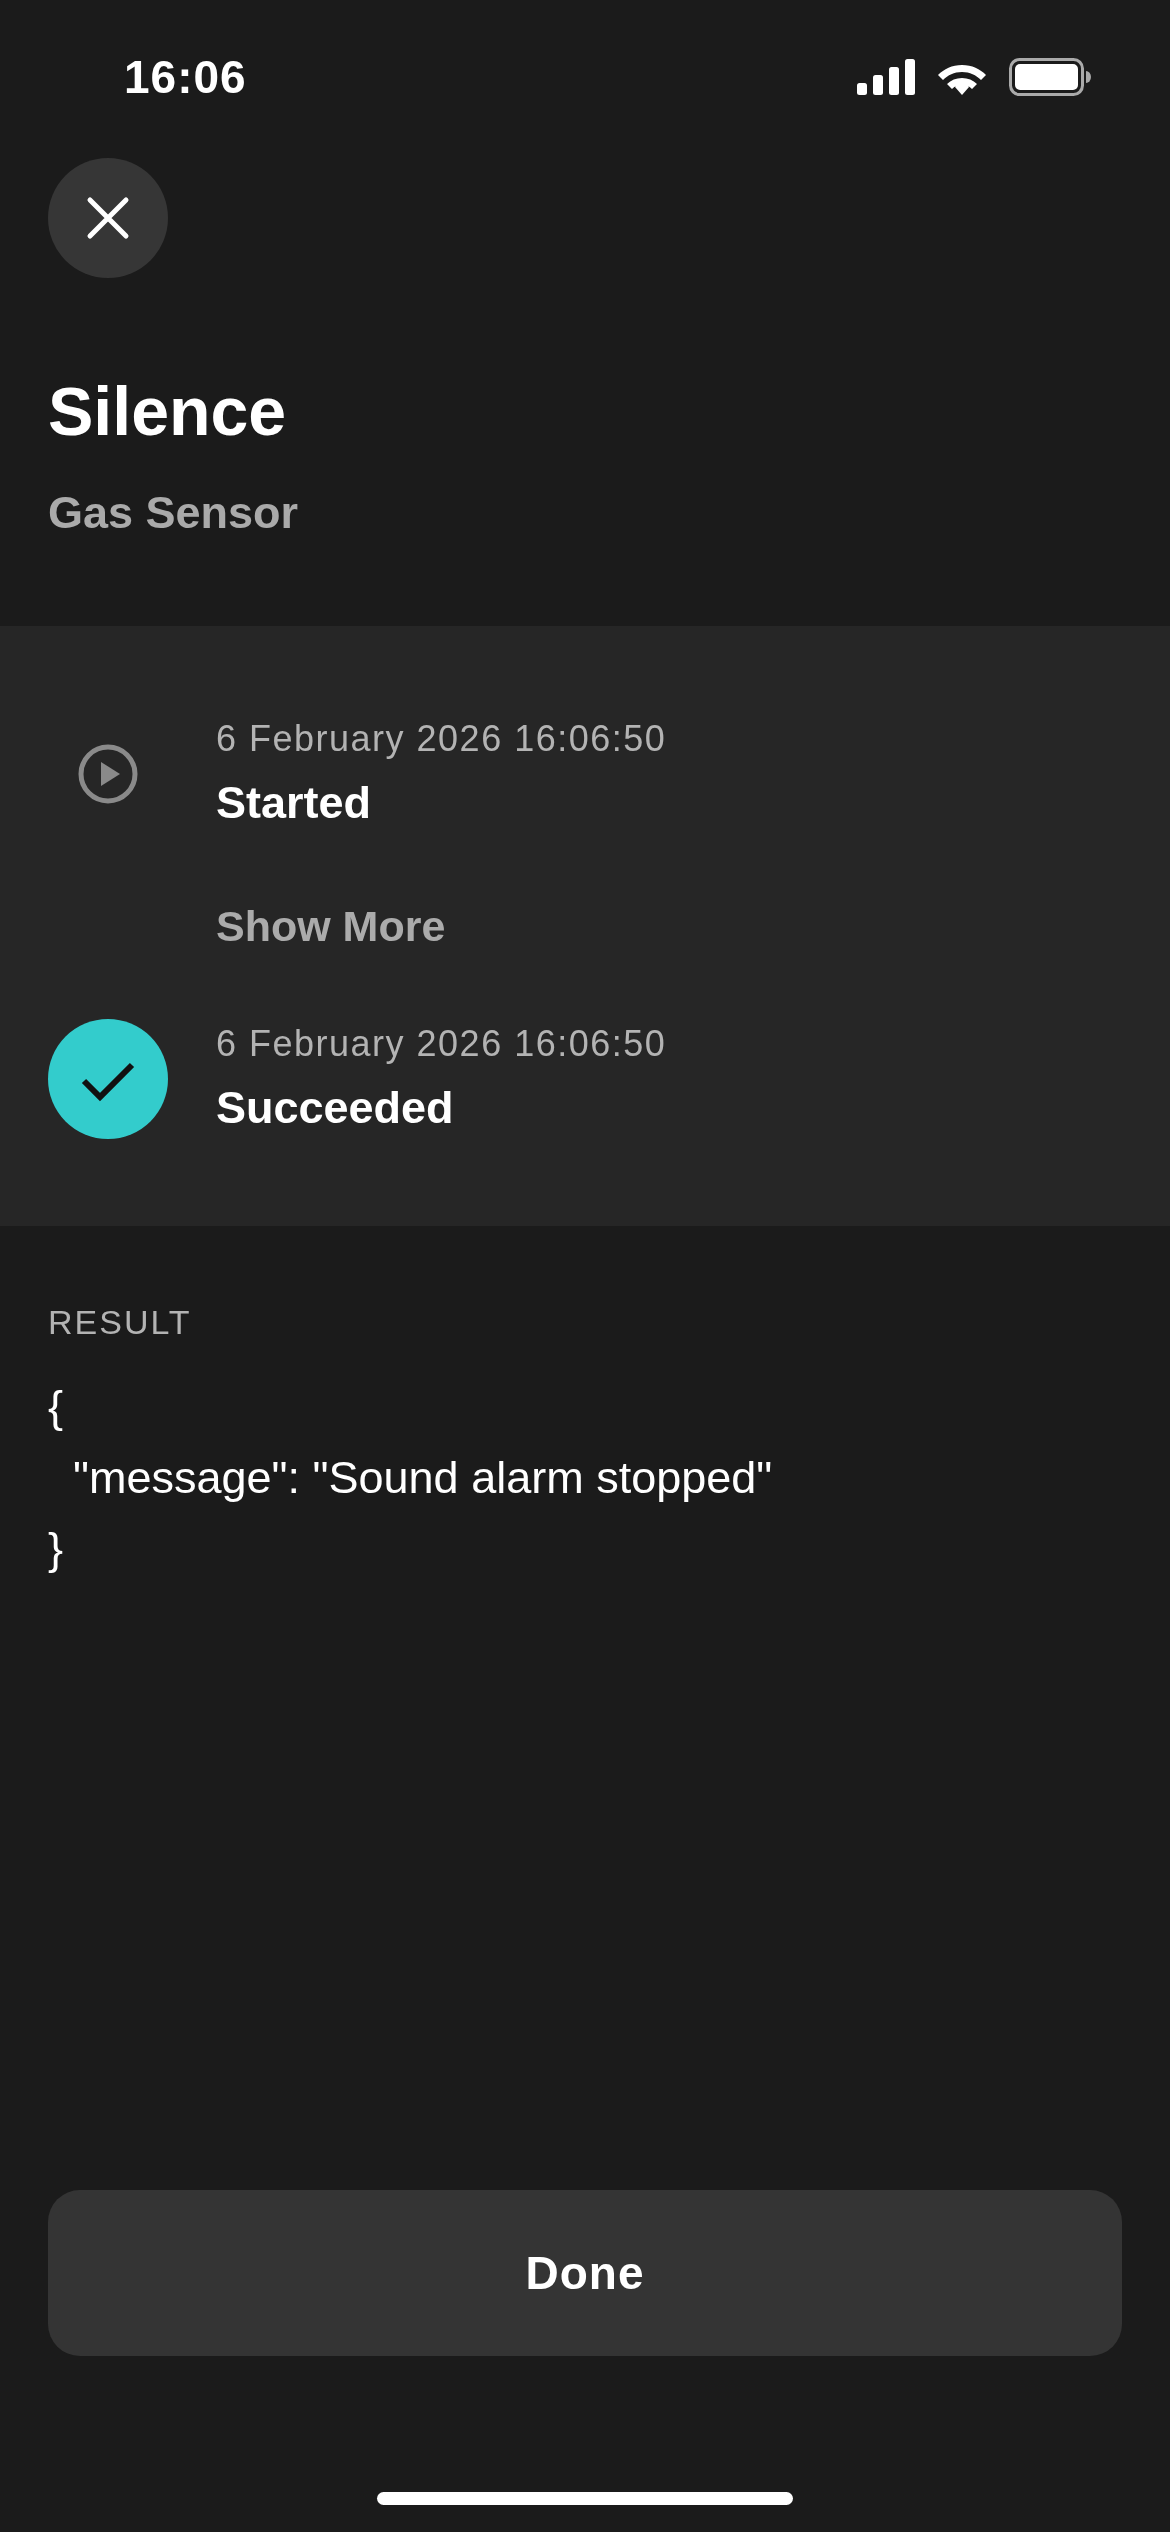 This screenshot has width=1170, height=2532. Describe the element at coordinates (410, 1478) in the screenshot. I see `result-json: { "message": "Sound alarm stopped" }` at that location.